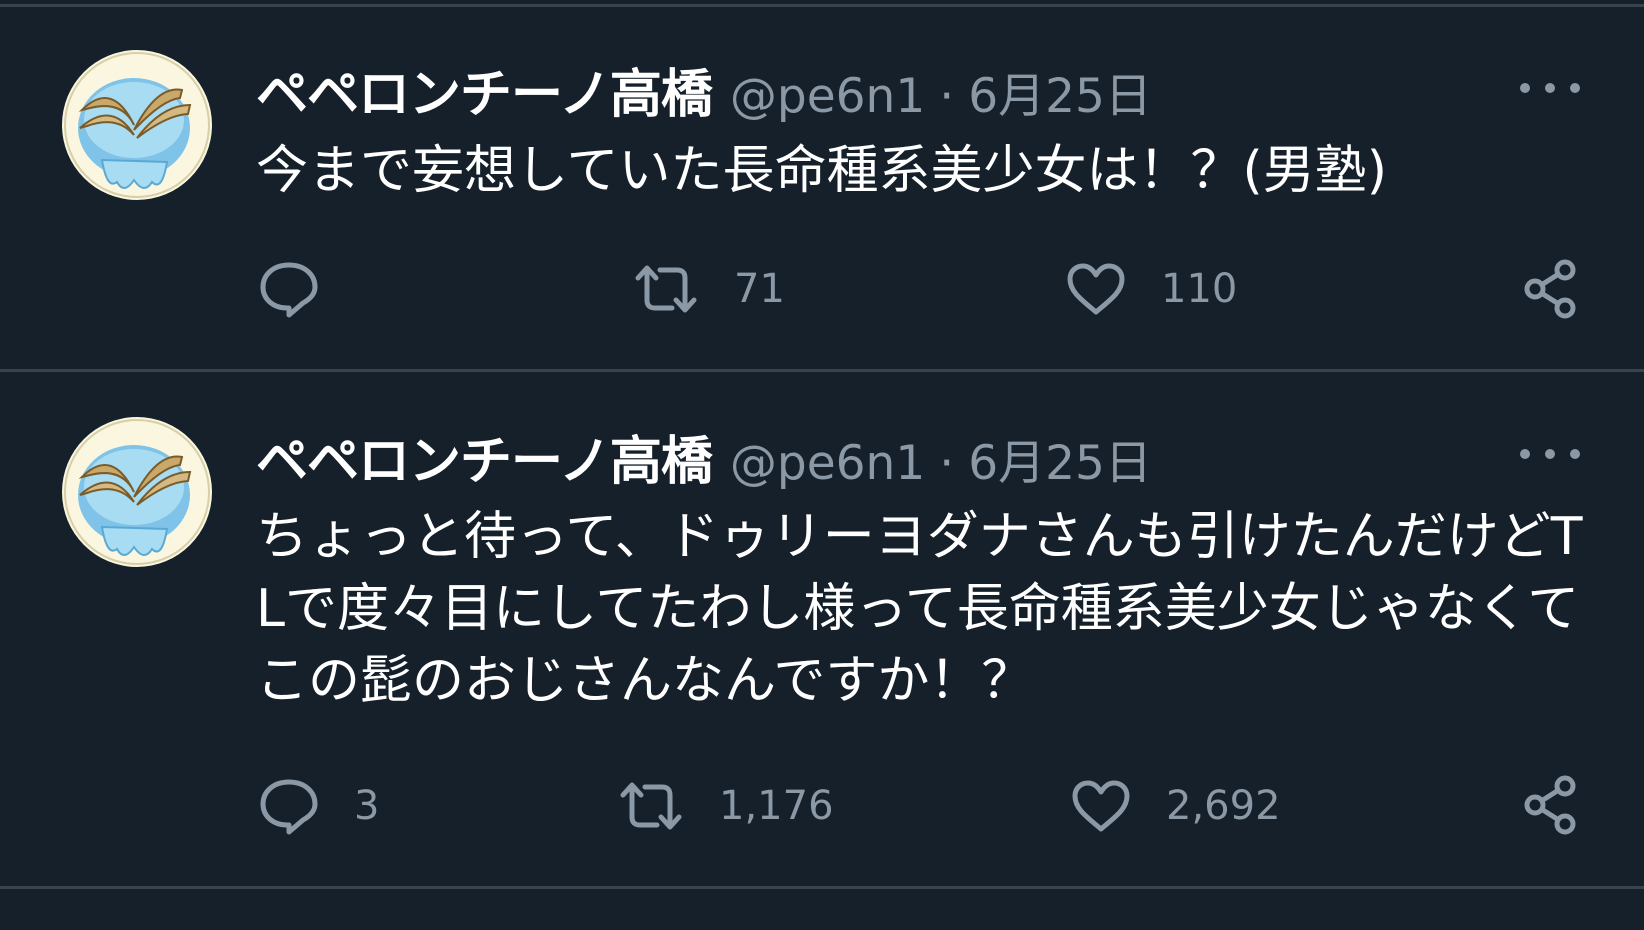 This screenshot has width=1644, height=930. I want to click on tweet-divider, so click(822, 370).